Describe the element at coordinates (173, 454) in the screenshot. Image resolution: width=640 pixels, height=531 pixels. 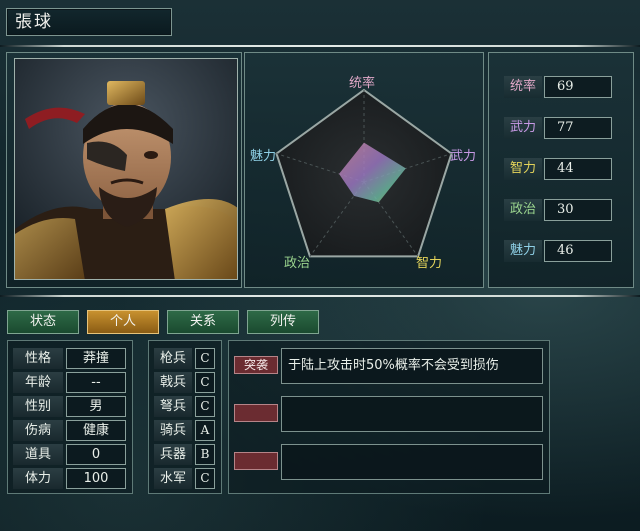
I see `troop-label-4: 兵器` at that location.